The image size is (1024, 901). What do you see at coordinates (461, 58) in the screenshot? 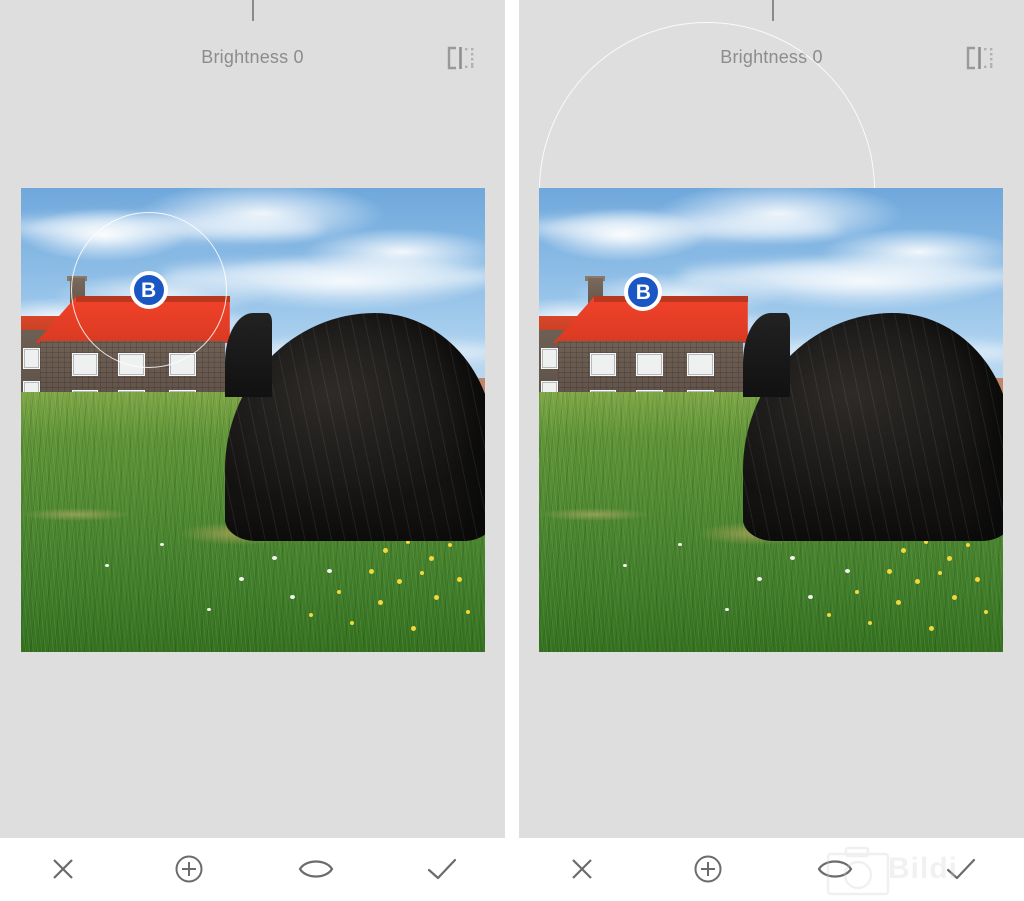
I see `compare-split-icon-left` at bounding box center [461, 58].